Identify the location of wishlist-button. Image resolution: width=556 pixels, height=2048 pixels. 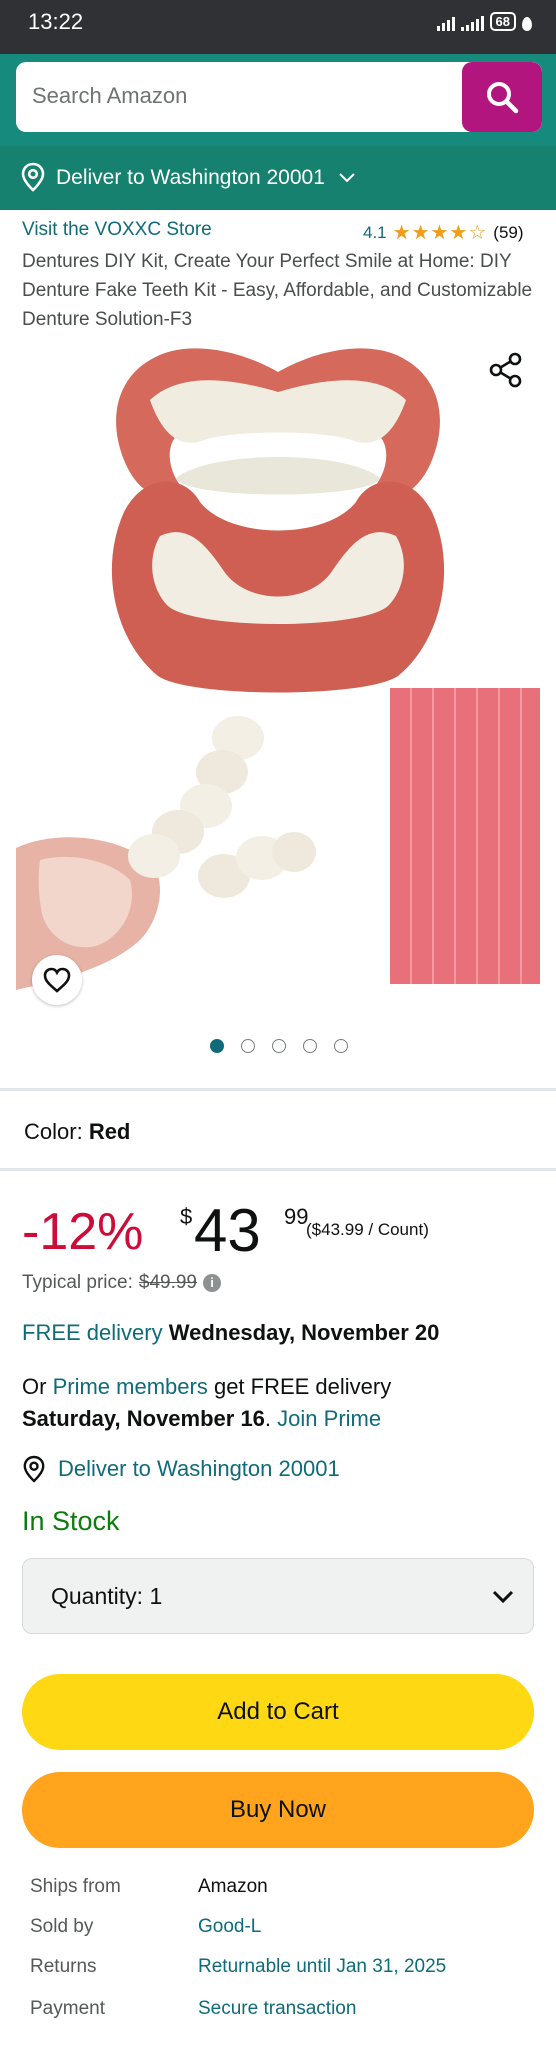
(57, 980).